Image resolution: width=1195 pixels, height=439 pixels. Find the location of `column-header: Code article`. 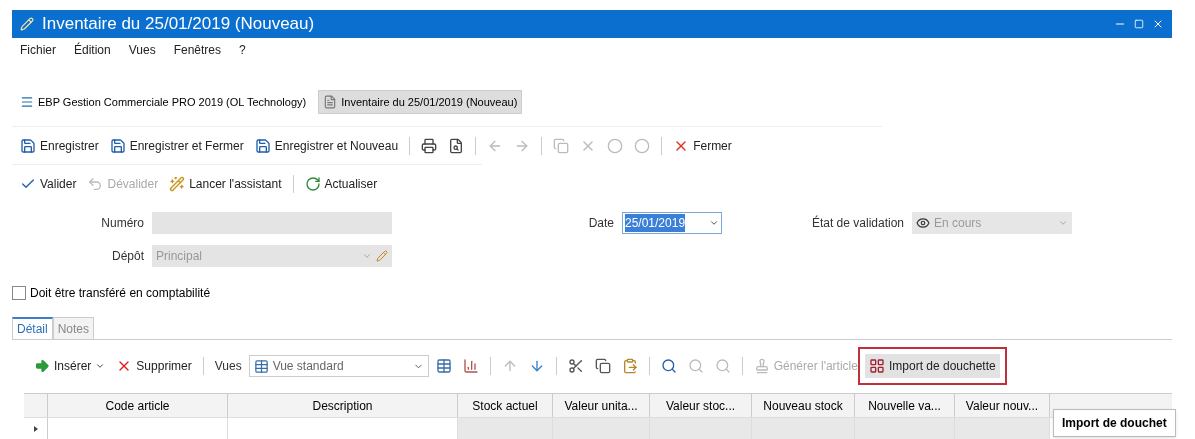

column-header: Code article is located at coordinates (138, 405).